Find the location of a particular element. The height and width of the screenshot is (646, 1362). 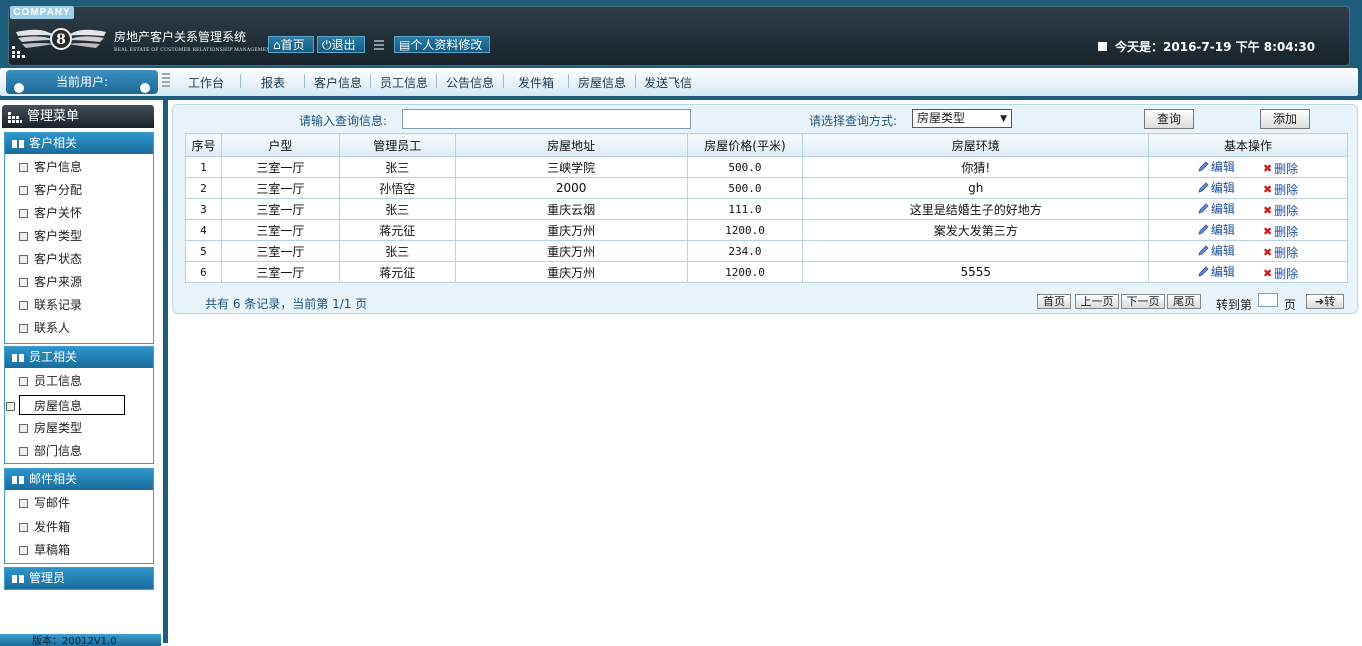

next-page-button: 下一页 is located at coordinates (1143, 301).